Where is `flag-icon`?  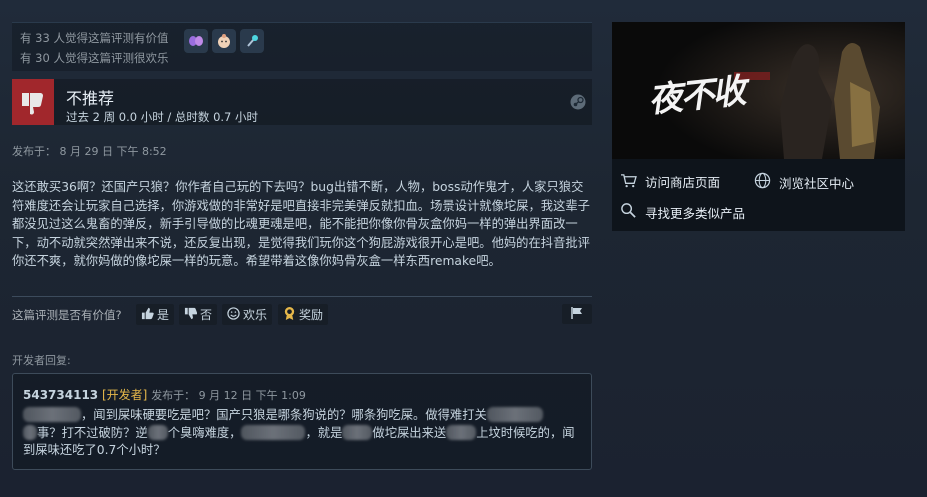
flag-icon is located at coordinates (577, 314).